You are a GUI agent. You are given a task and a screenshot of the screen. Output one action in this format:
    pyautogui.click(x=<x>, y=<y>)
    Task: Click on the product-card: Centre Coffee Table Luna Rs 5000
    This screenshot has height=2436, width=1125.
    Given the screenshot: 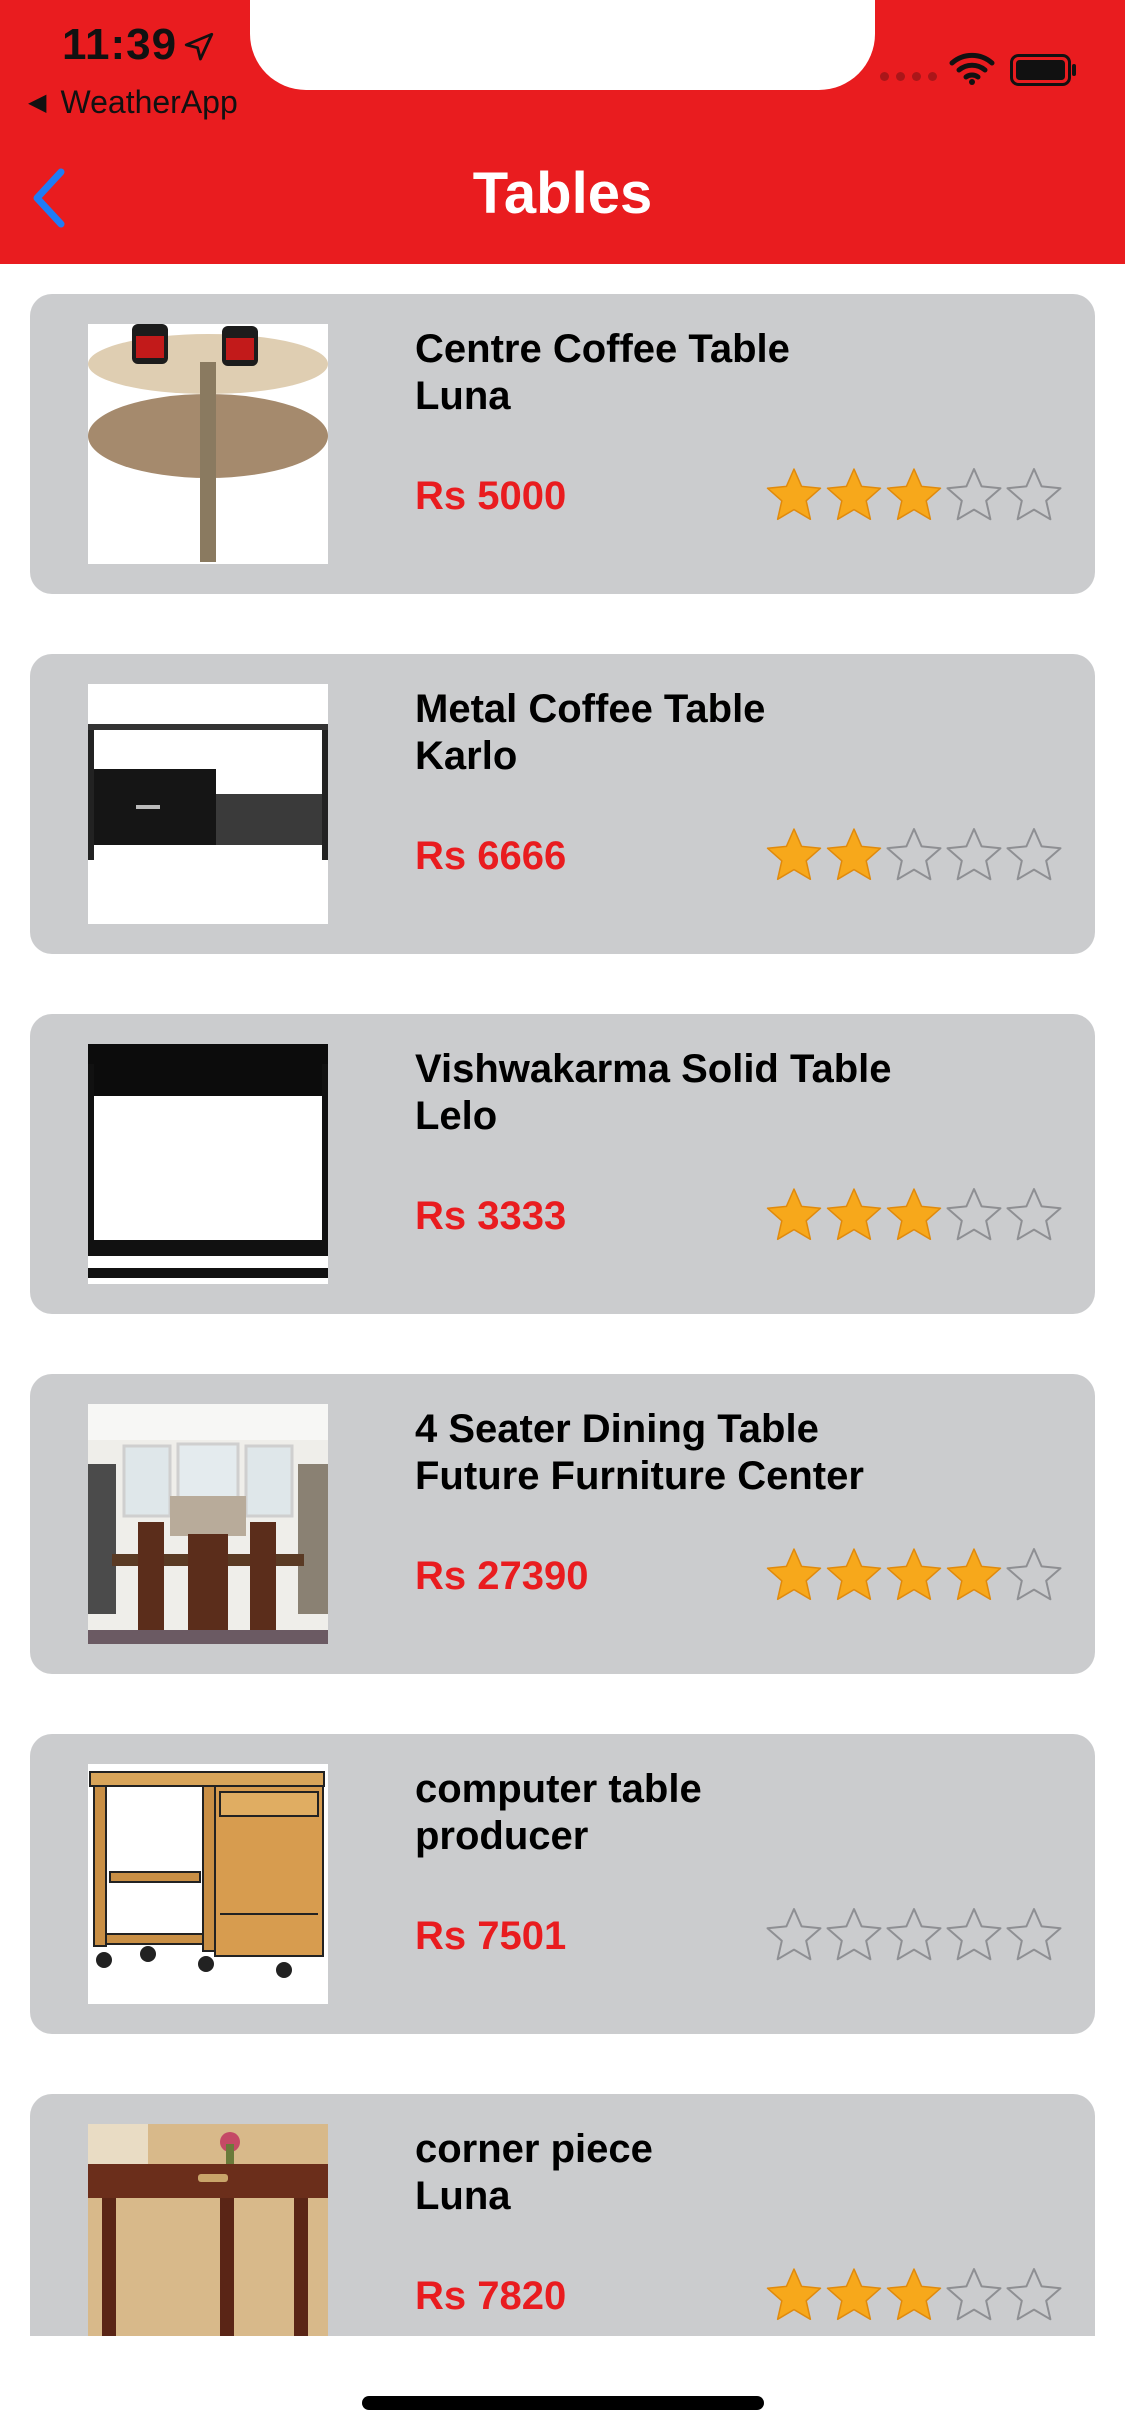 What is the action you would take?
    pyautogui.click(x=562, y=444)
    